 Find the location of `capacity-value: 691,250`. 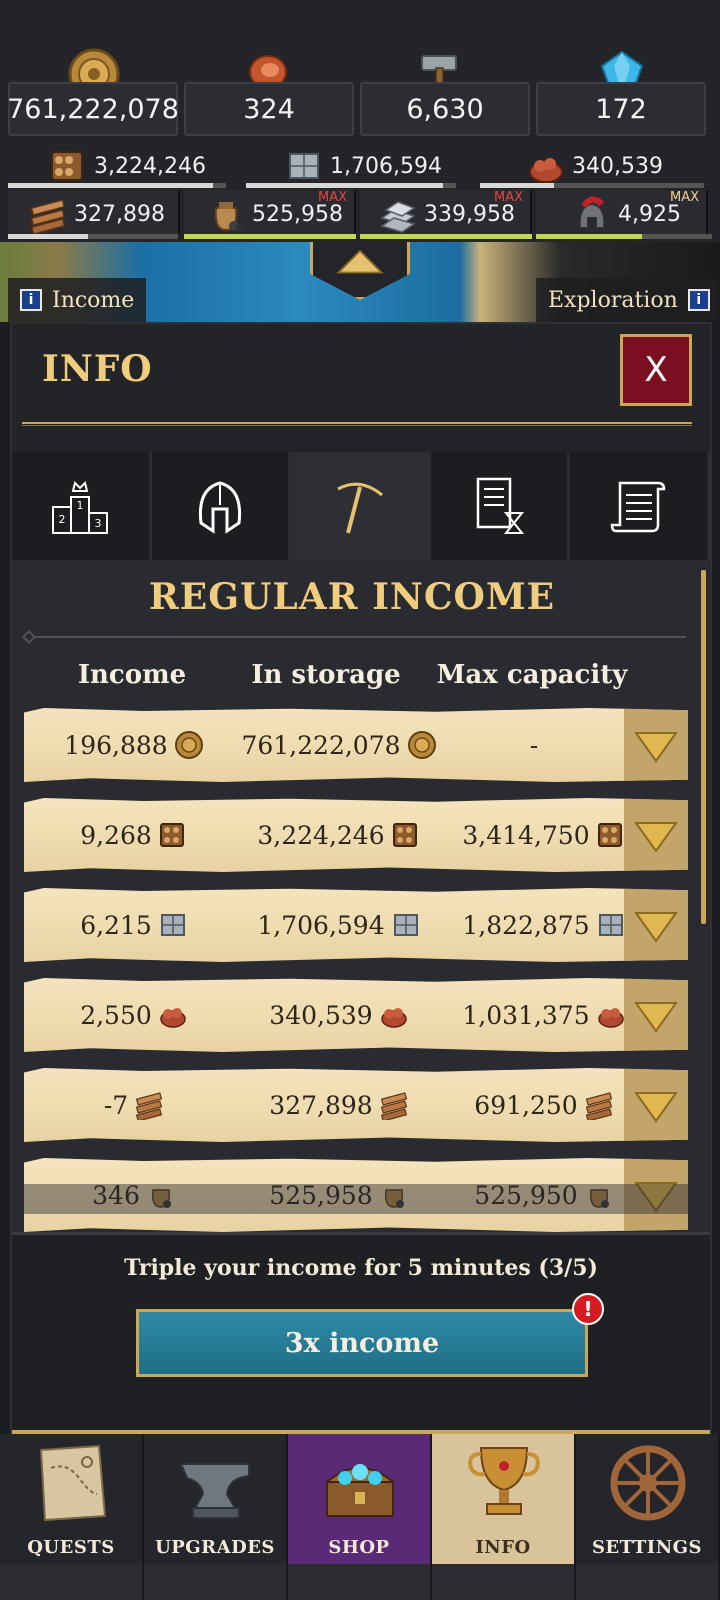

capacity-value: 691,250 is located at coordinates (544, 1105).